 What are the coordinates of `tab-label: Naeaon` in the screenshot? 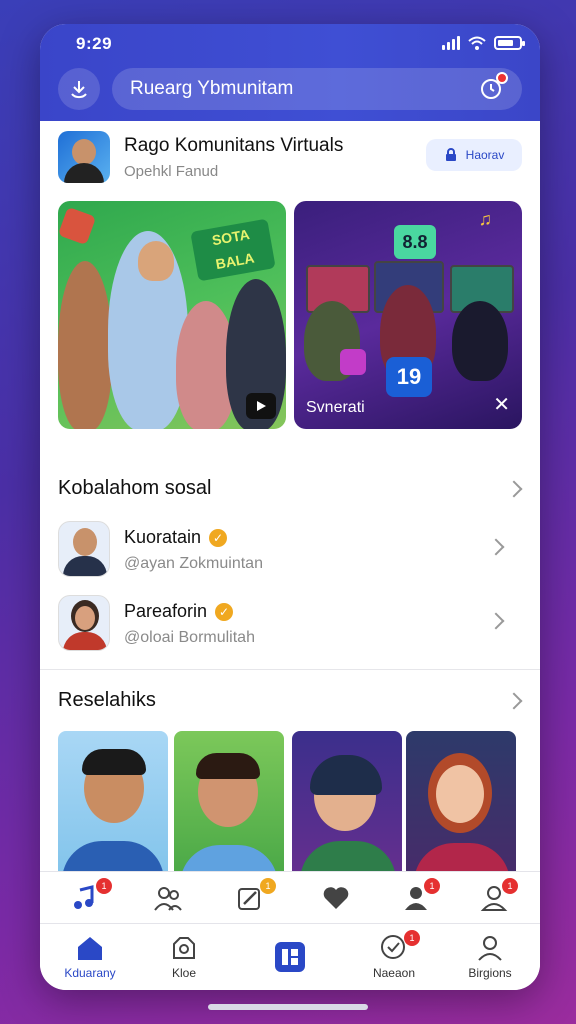 It's located at (394, 973).